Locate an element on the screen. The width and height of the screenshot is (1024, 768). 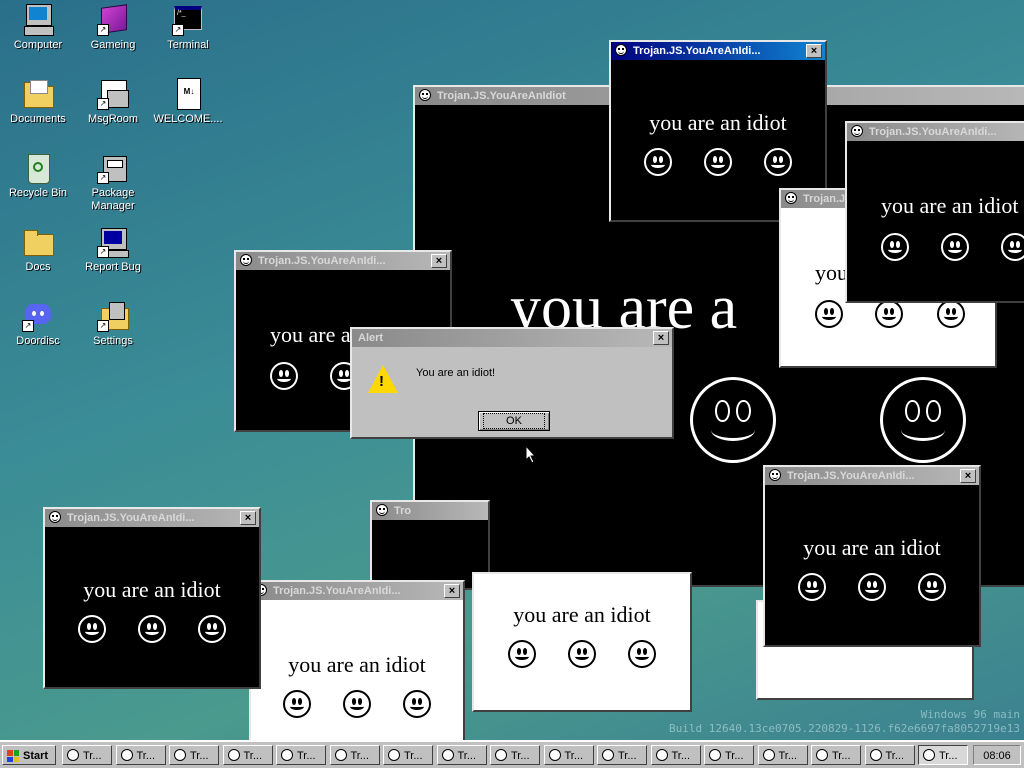
desktop-icon-docs: Docs is located at coordinates (38, 250).